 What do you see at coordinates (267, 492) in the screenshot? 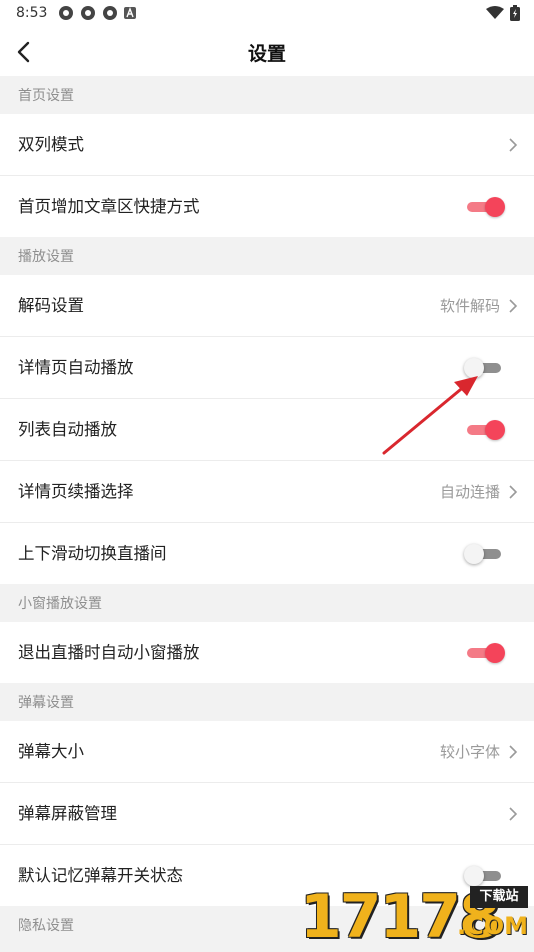
I see `settings-row: 详情页续播选择 自动连播` at bounding box center [267, 492].